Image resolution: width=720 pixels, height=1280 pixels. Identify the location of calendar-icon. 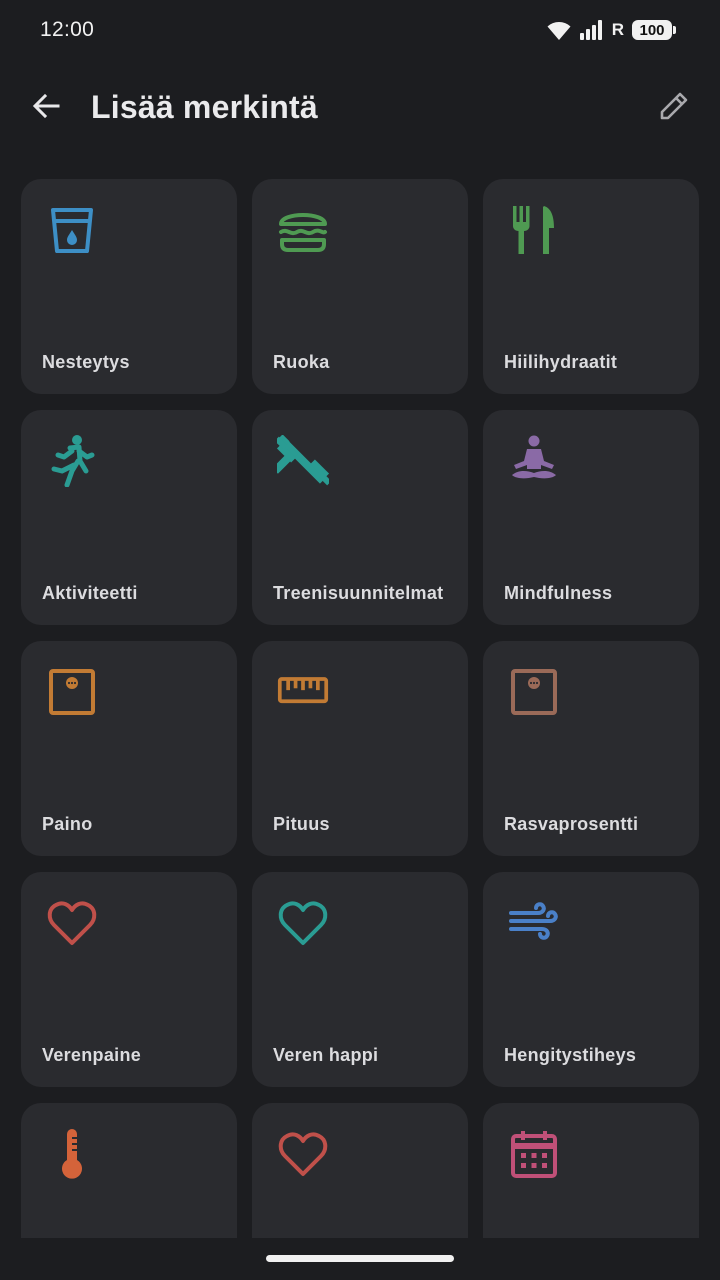
(534, 1154).